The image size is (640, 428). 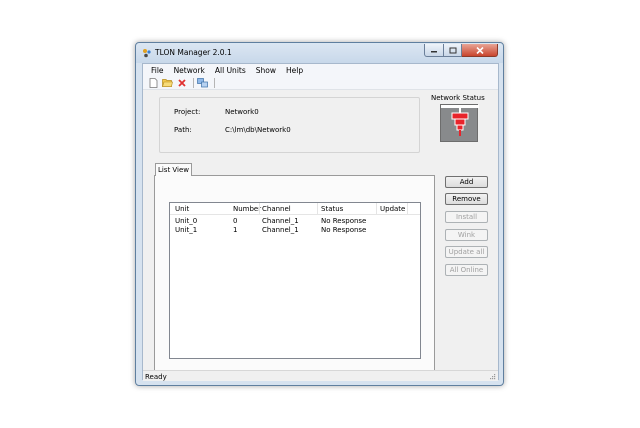 What do you see at coordinates (186, 221) in the screenshot?
I see `cell-unit: Unit_0` at bounding box center [186, 221].